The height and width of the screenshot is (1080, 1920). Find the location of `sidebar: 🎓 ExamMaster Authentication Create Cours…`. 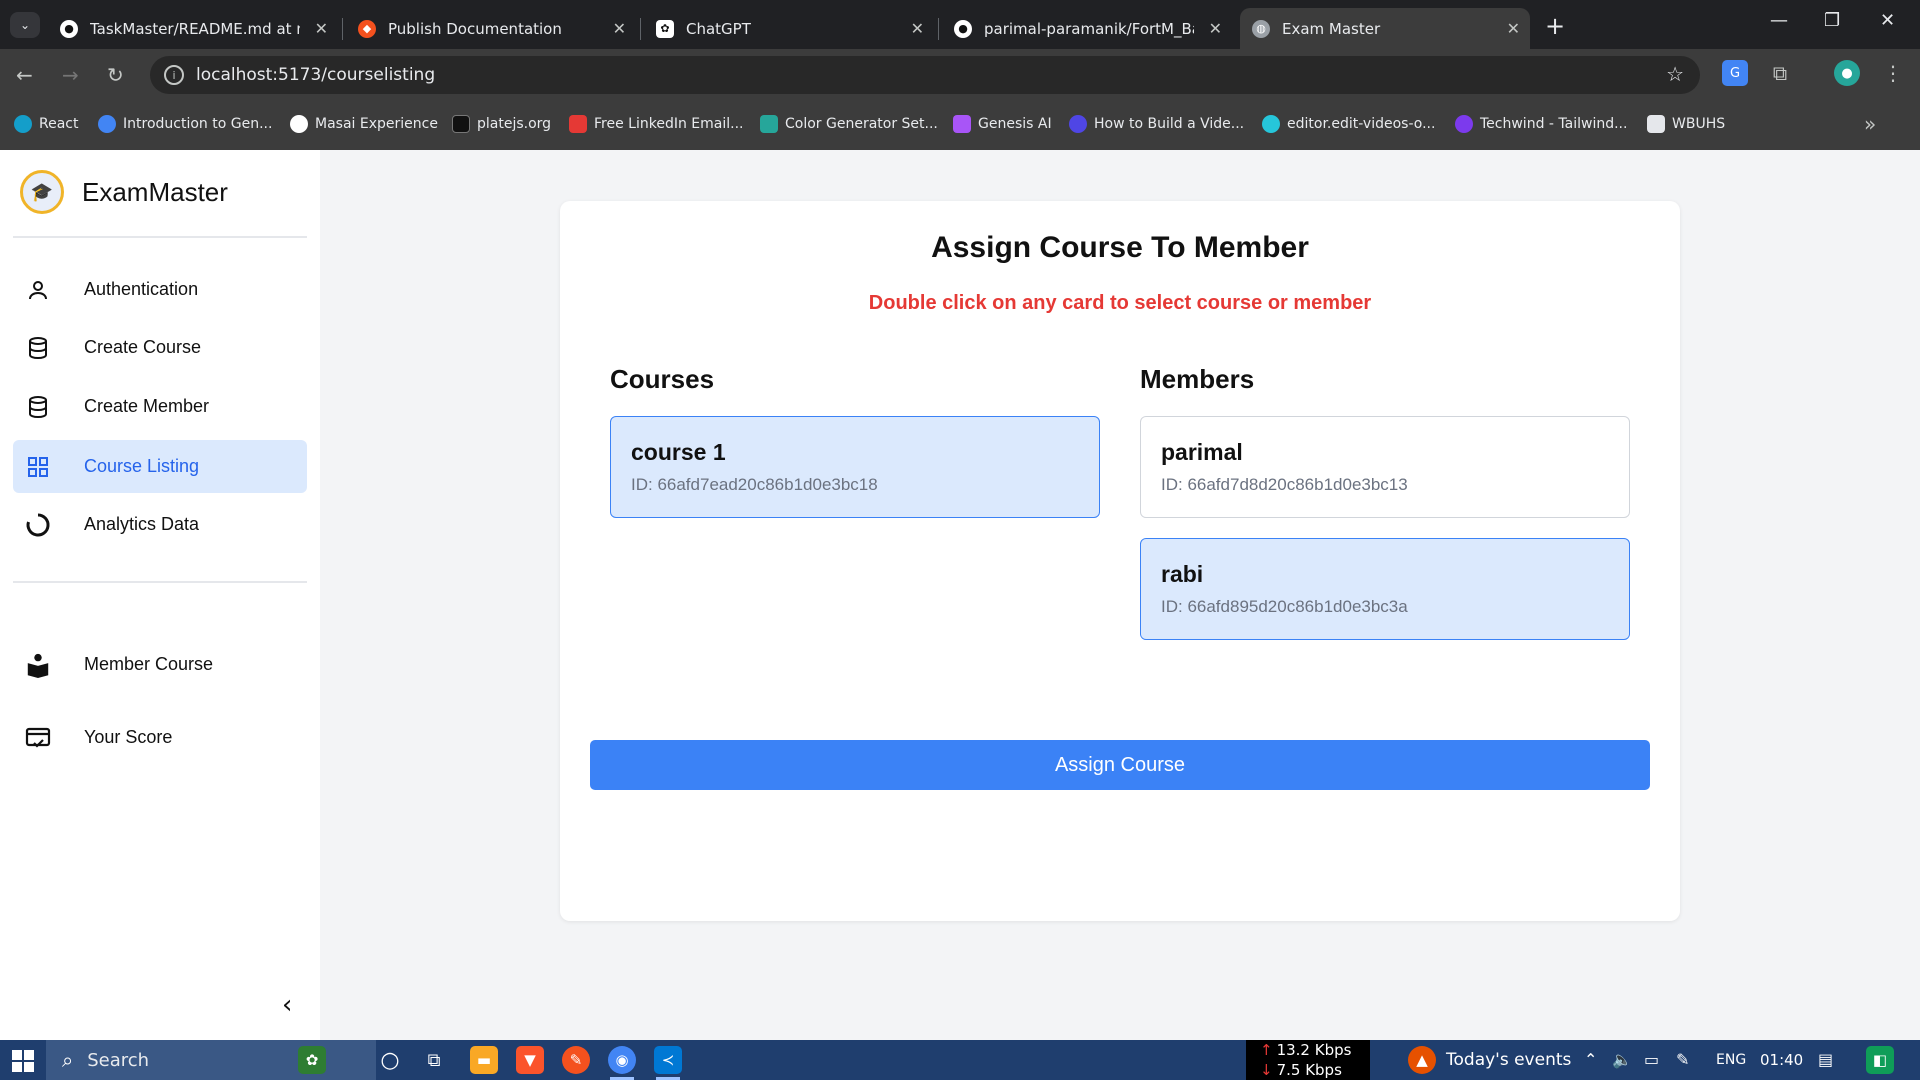

sidebar: 🎓 ExamMaster Authentication Create Cours… is located at coordinates (160, 595).